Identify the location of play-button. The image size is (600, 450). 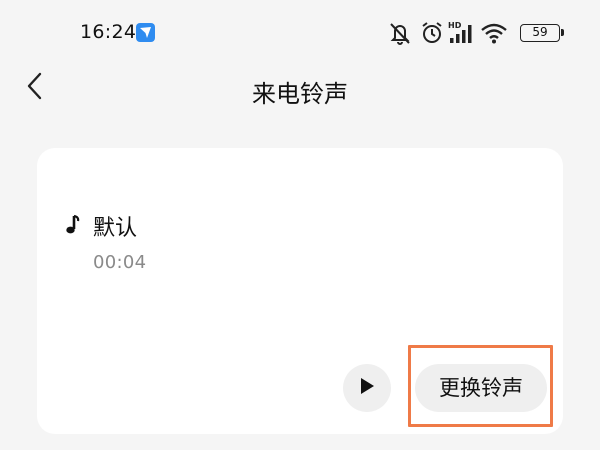
(367, 388).